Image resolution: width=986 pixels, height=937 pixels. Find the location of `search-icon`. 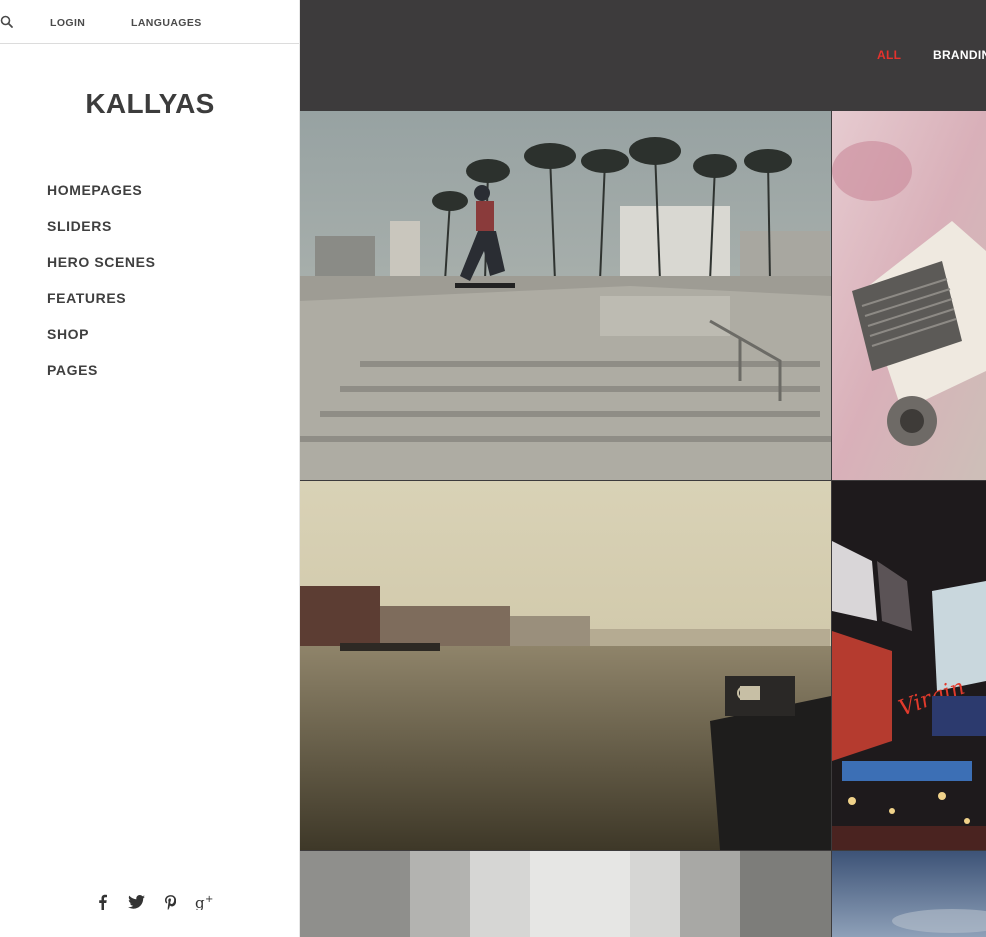

search-icon is located at coordinates (7, 22).